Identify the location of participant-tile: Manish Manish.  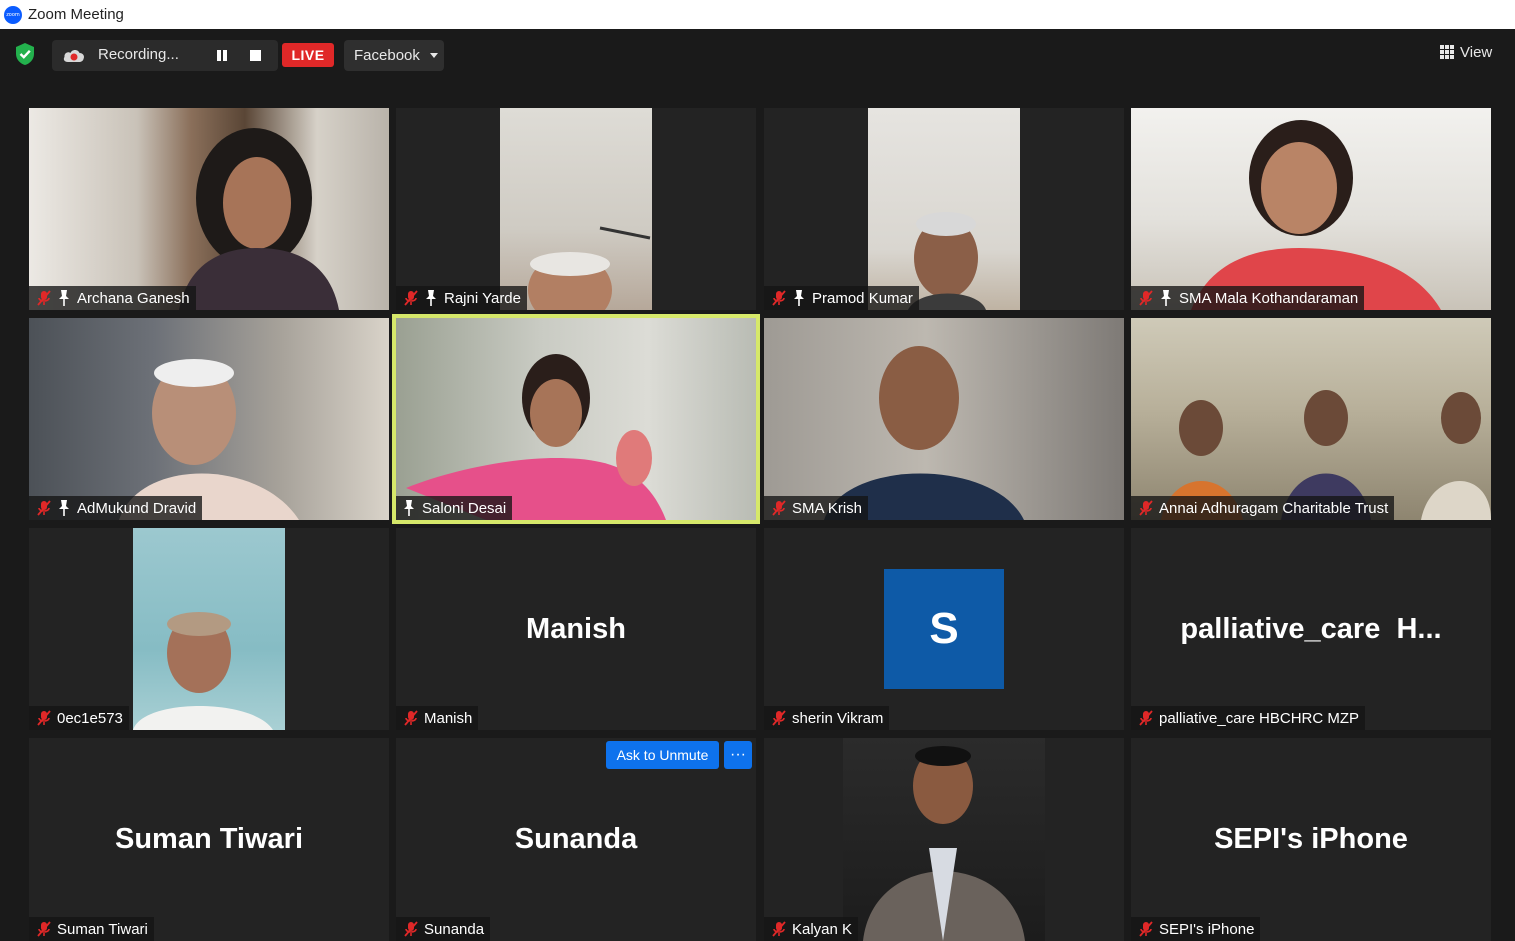
(576, 629).